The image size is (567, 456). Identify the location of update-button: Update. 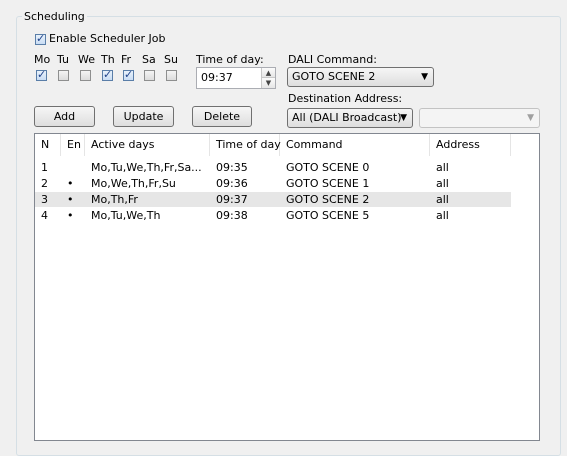
(143, 116).